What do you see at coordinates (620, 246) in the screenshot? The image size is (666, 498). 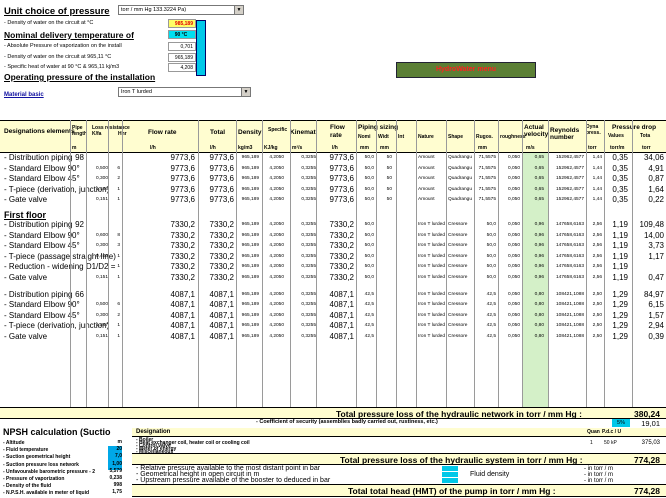 I see `cell-v: 1,19` at bounding box center [620, 246].